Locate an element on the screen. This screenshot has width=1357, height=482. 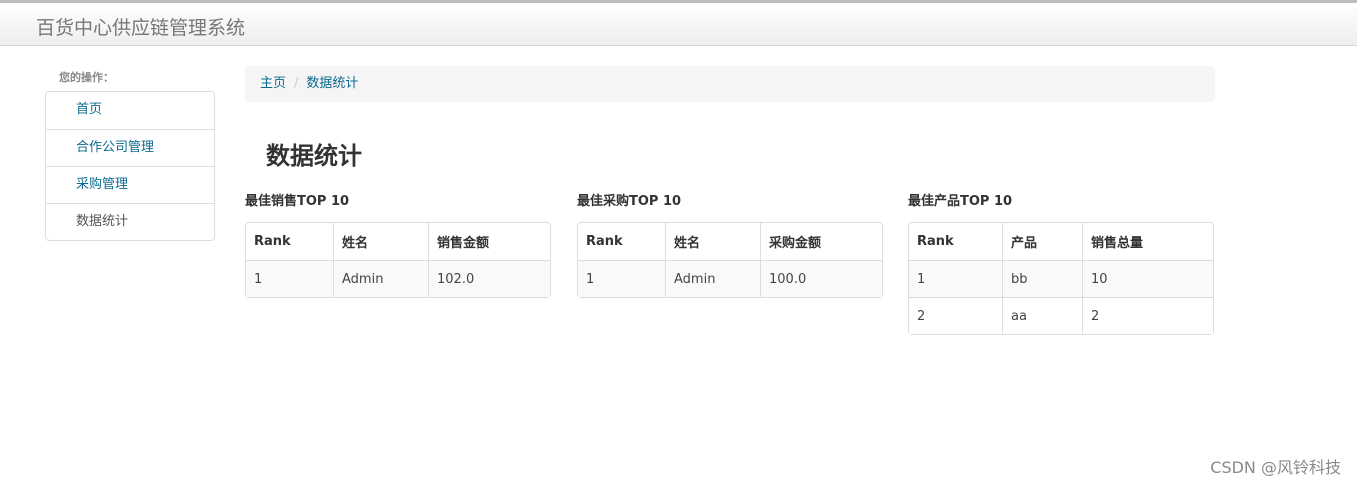
sidebar-item-partner-management: 合作公司管理 is located at coordinates (130, 147).